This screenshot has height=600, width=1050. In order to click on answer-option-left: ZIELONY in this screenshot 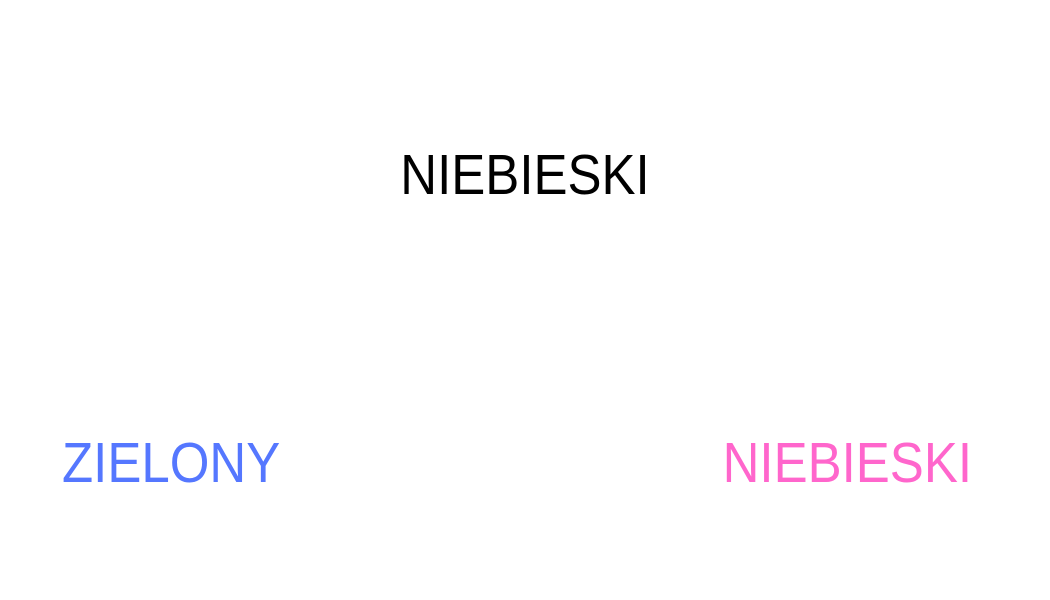, I will do `click(171, 463)`.